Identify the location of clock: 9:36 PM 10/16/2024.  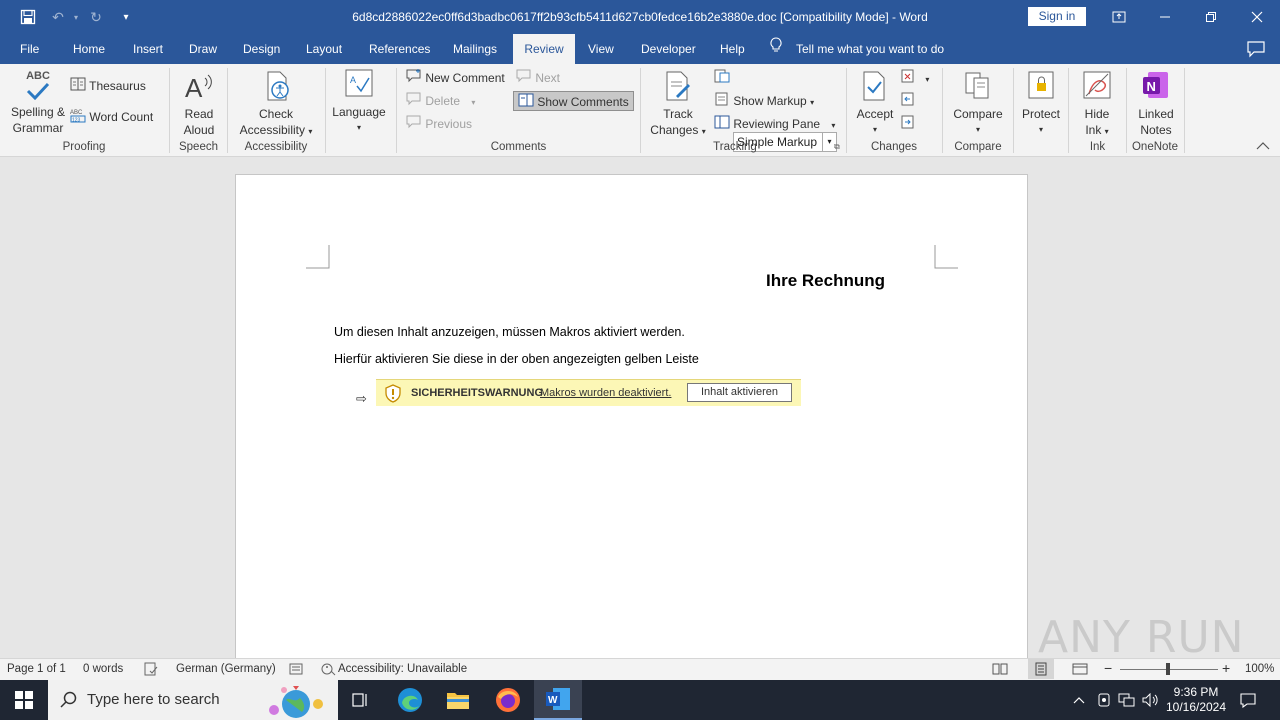
(1196, 700).